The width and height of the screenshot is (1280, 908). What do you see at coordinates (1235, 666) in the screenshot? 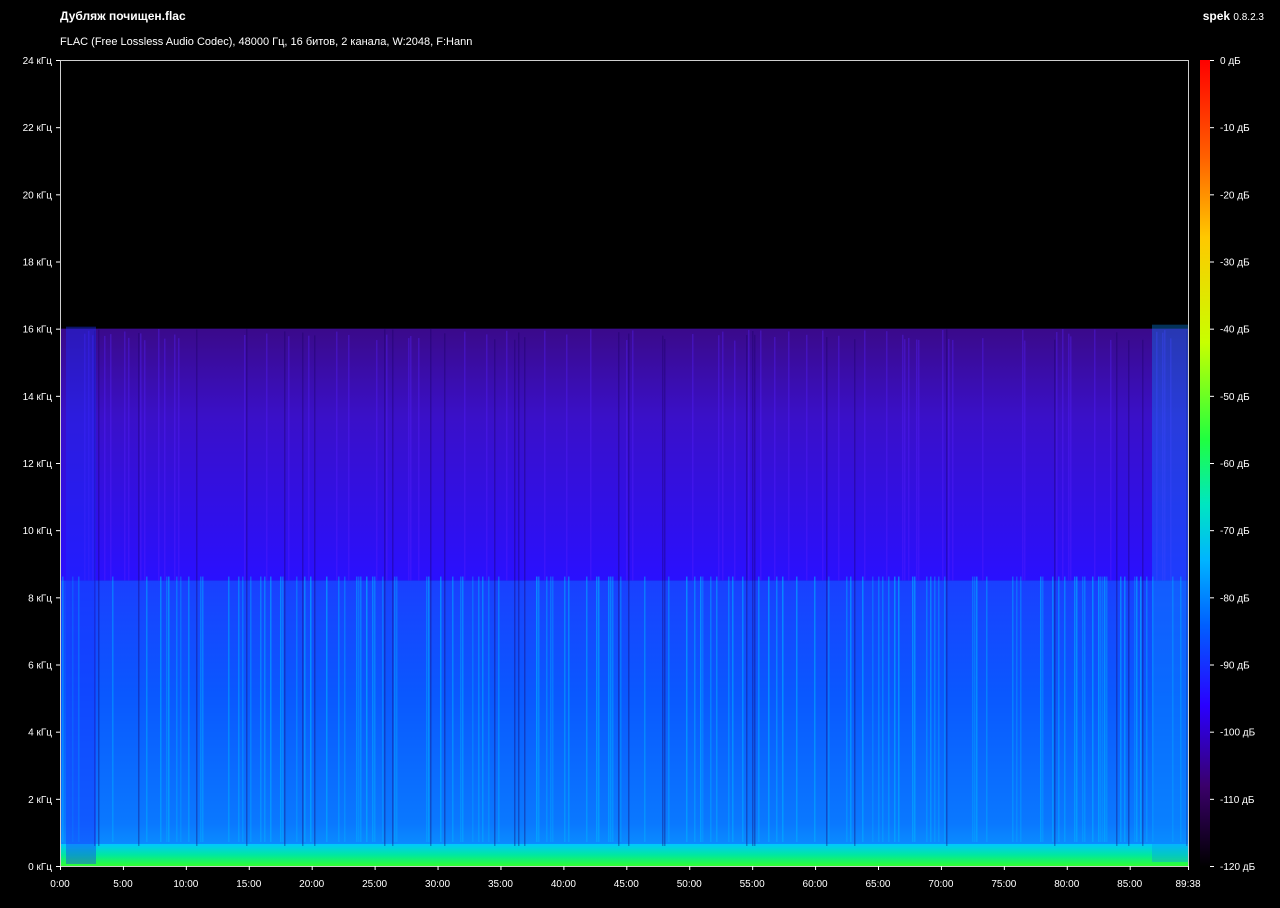
I see `colorbar-tick-label: -90 дБ` at bounding box center [1235, 666].